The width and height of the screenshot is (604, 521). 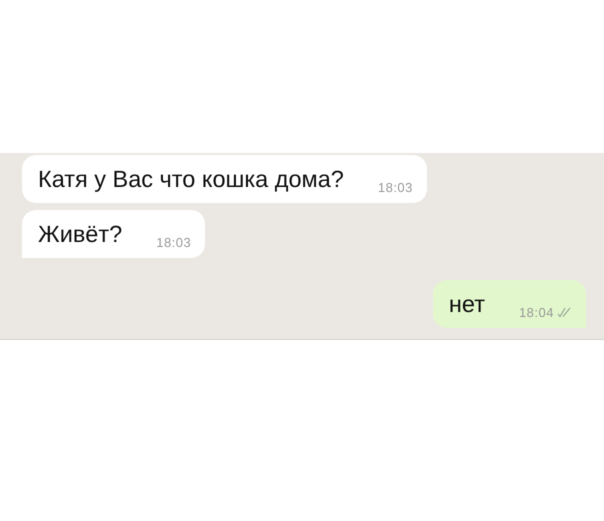 I want to click on message-time: 18:04, so click(x=536, y=312).